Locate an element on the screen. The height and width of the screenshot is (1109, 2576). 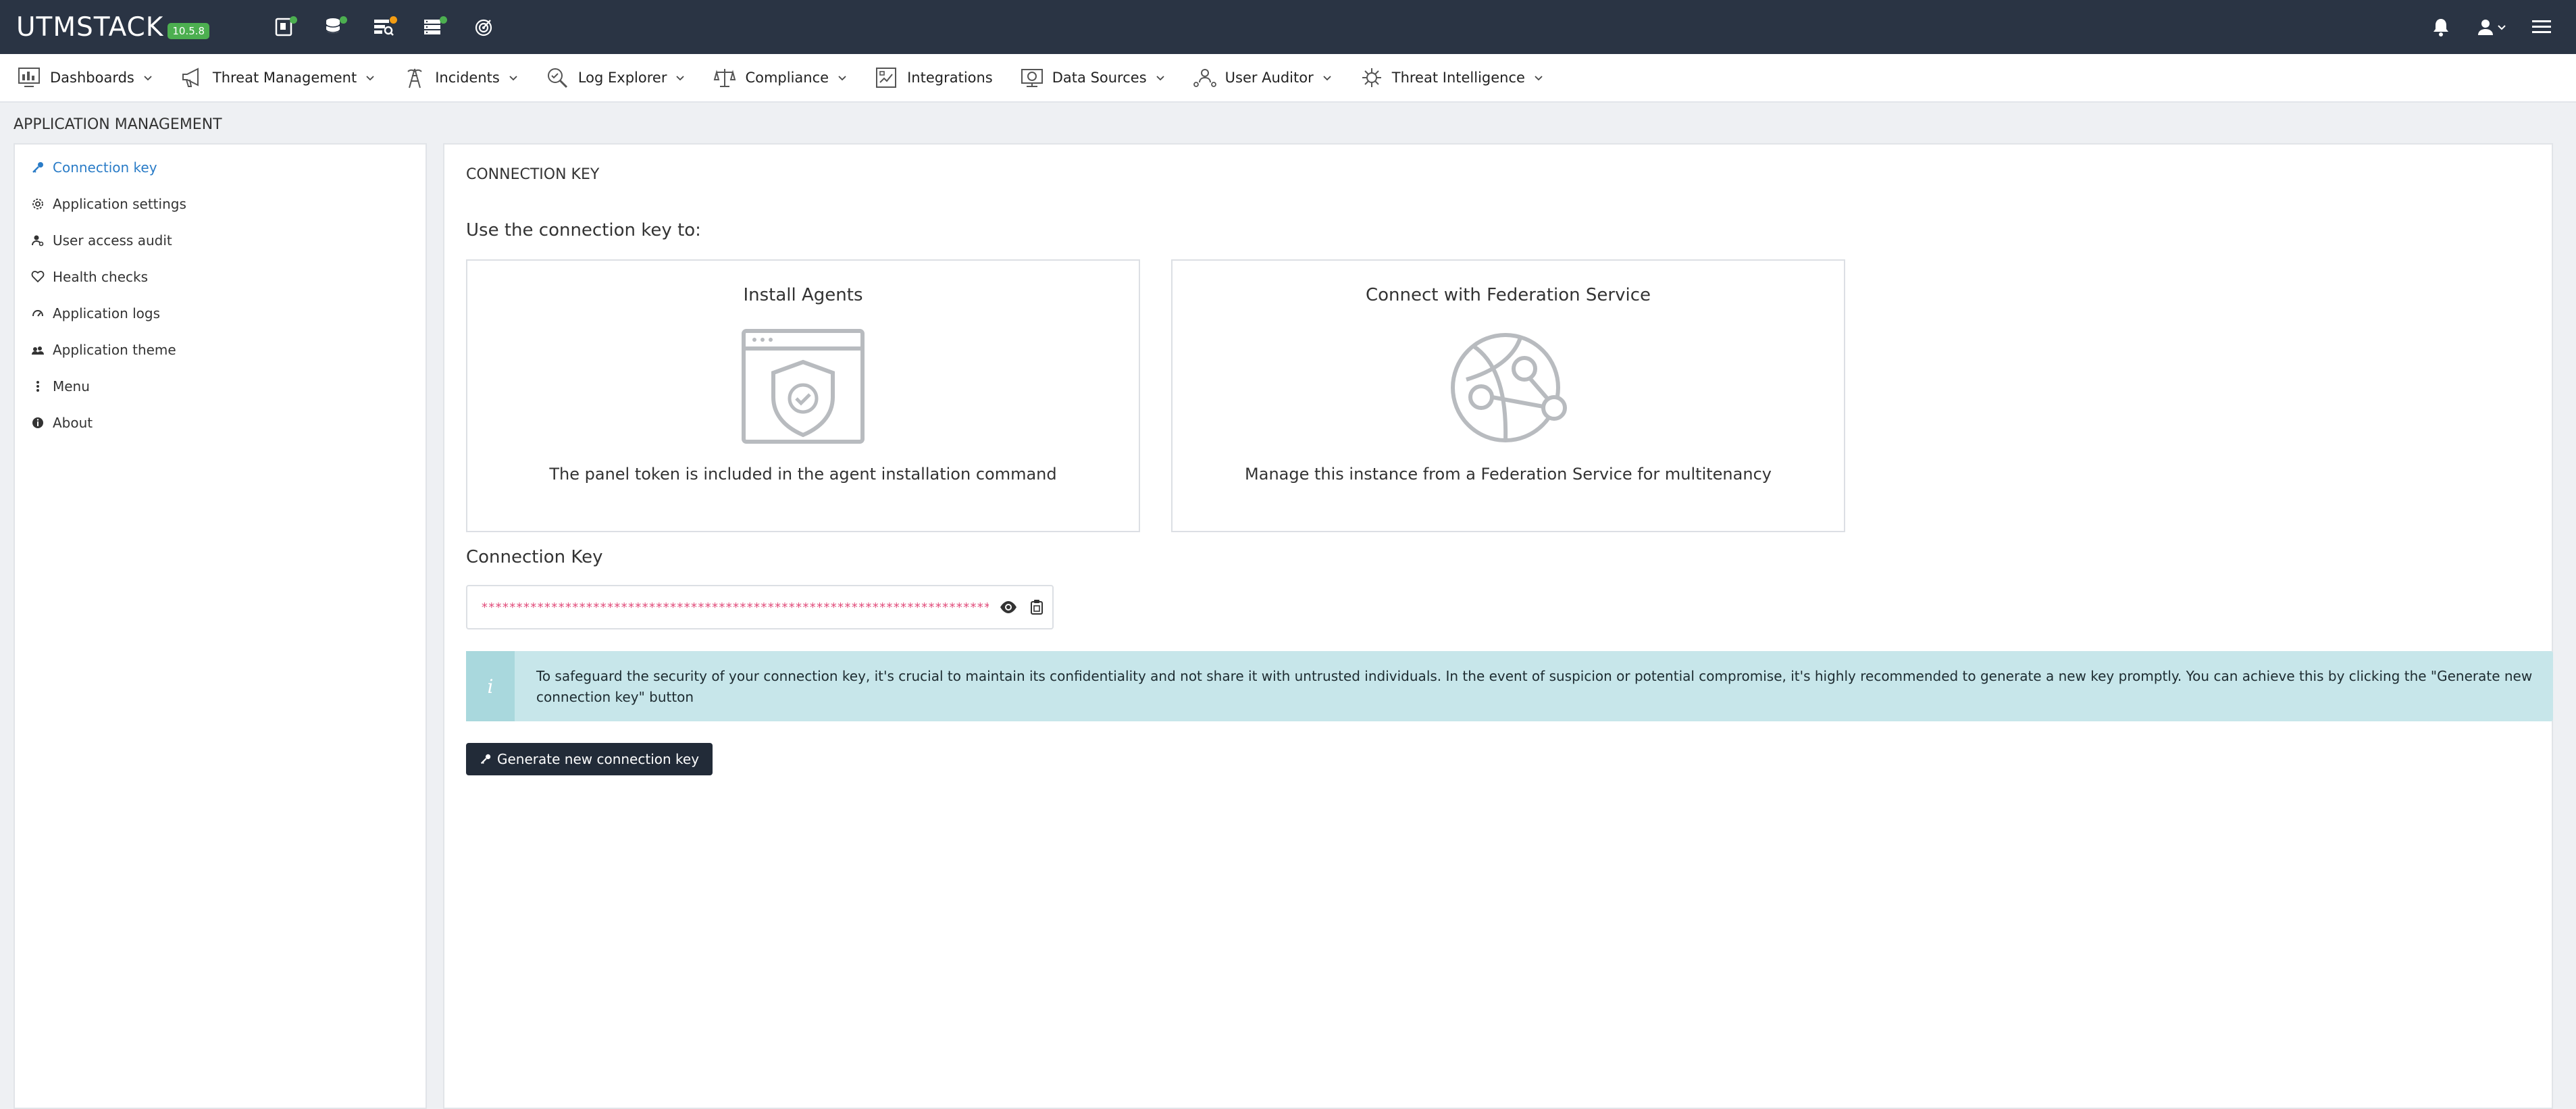
nav-incidents: Incidents is located at coordinates (461, 77).